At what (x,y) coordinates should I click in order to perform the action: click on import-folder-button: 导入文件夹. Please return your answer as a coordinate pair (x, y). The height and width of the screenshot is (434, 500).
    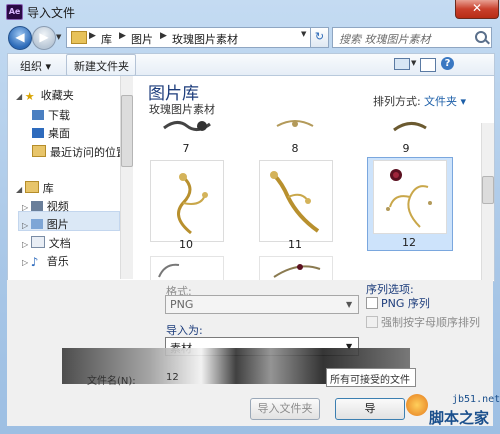
    Looking at the image, I should click on (285, 409).